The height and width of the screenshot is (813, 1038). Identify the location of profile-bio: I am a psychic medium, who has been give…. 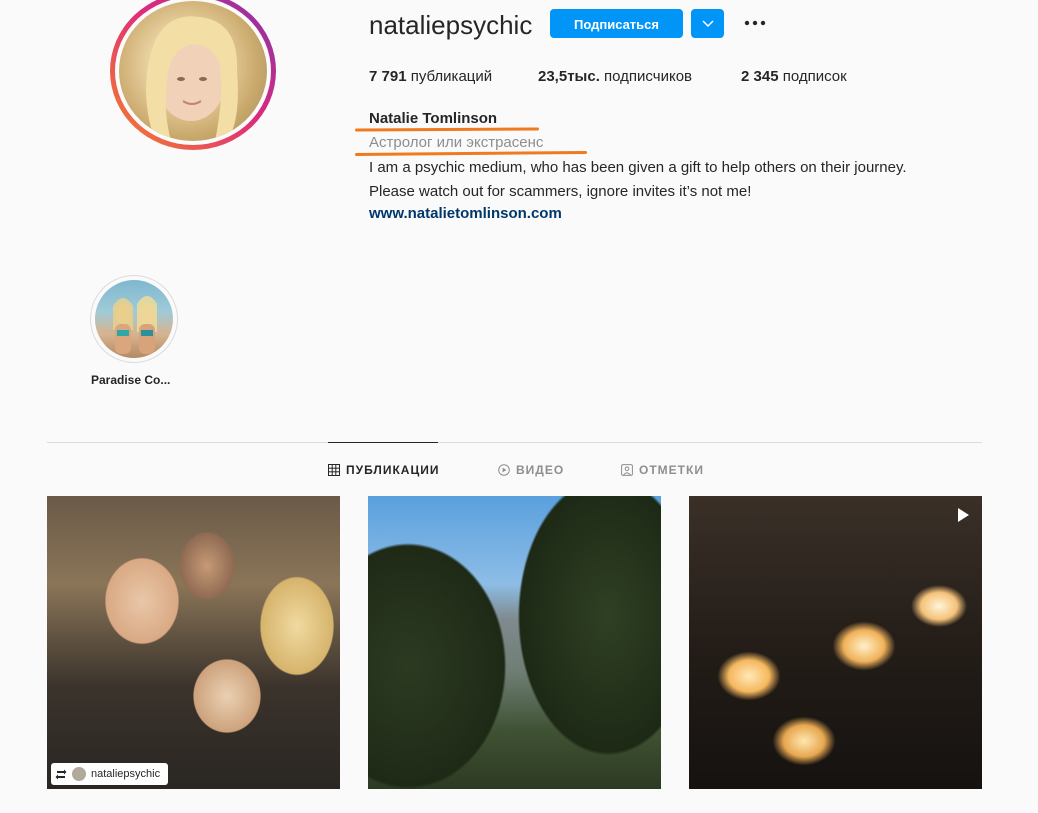
(679, 180).